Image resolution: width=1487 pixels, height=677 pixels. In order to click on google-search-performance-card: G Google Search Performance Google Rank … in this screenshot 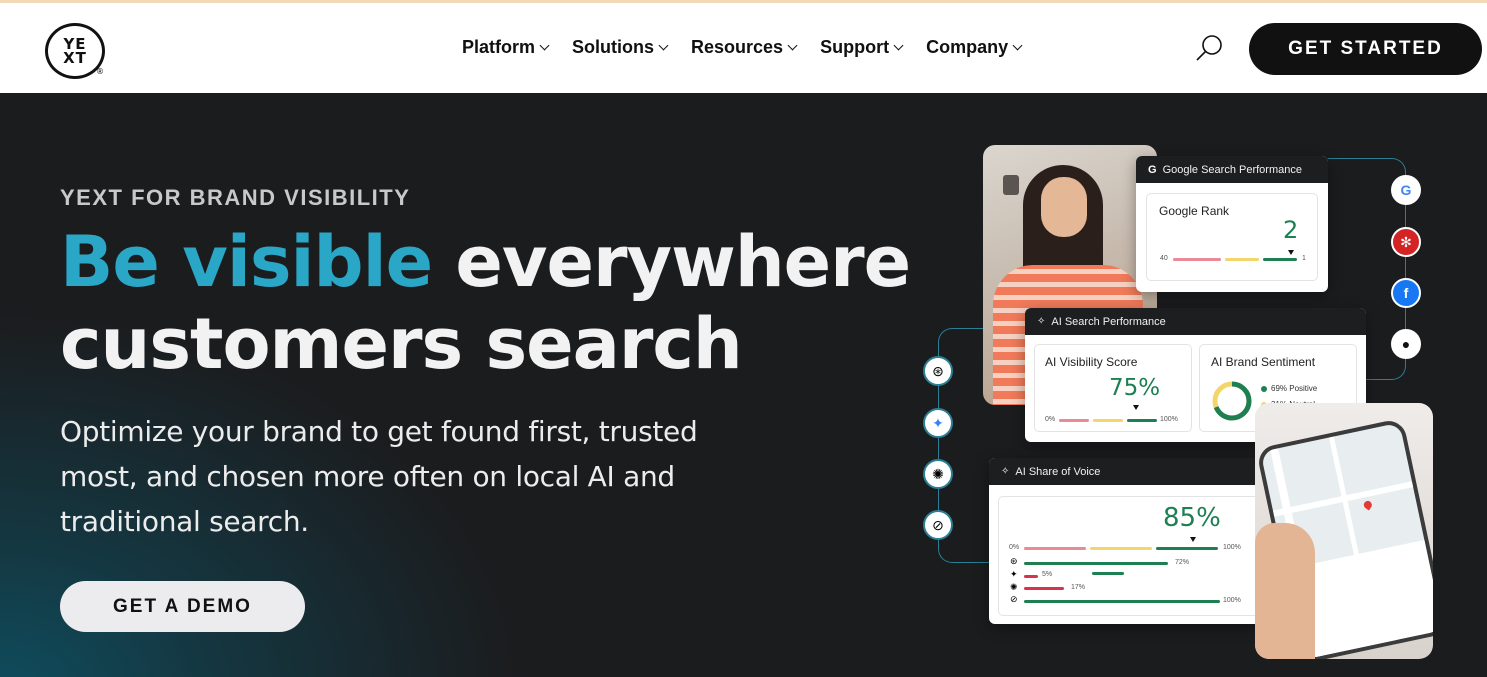, I will do `click(1232, 224)`.